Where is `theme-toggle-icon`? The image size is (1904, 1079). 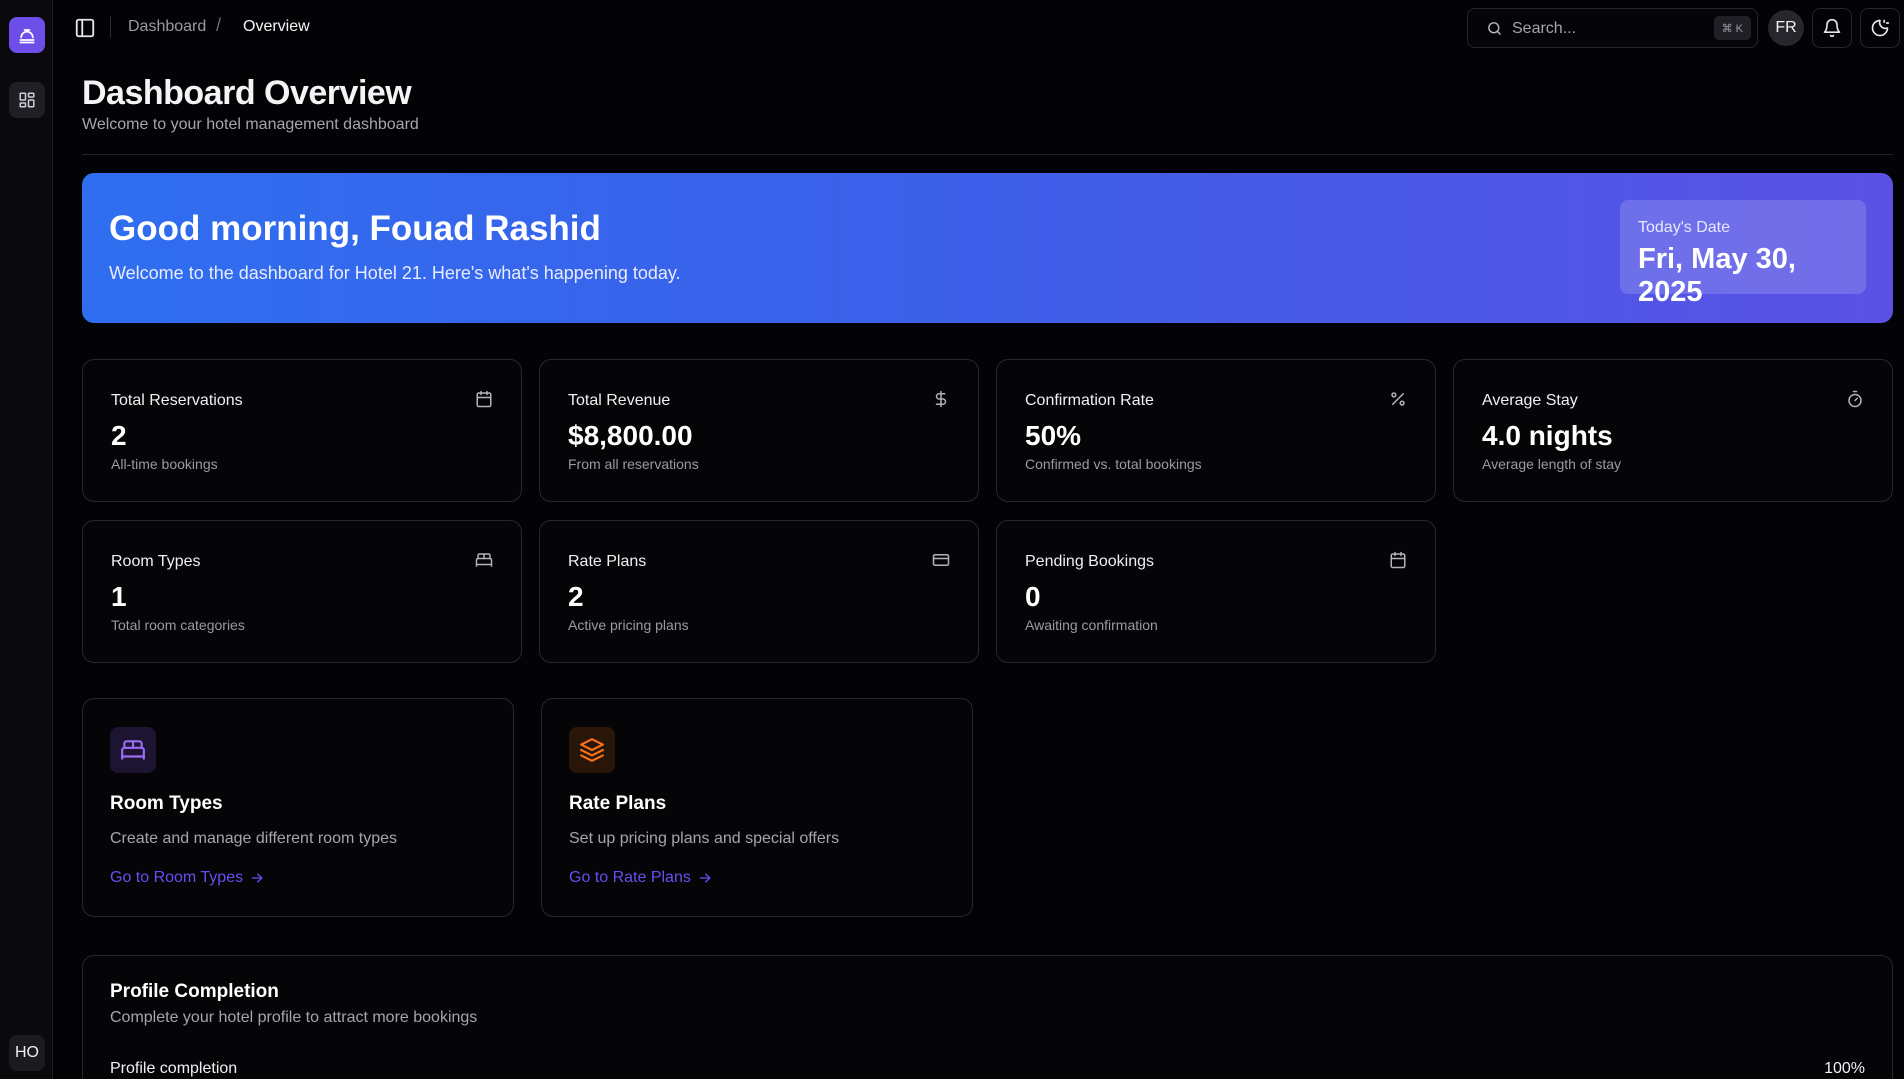
theme-toggle-icon is located at coordinates (1880, 28).